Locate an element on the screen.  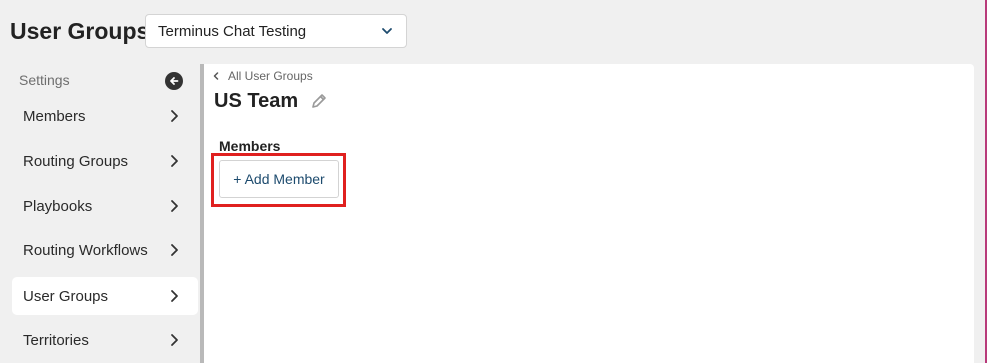
organization-select-value: Terminus Chat Testing is located at coordinates (232, 31).